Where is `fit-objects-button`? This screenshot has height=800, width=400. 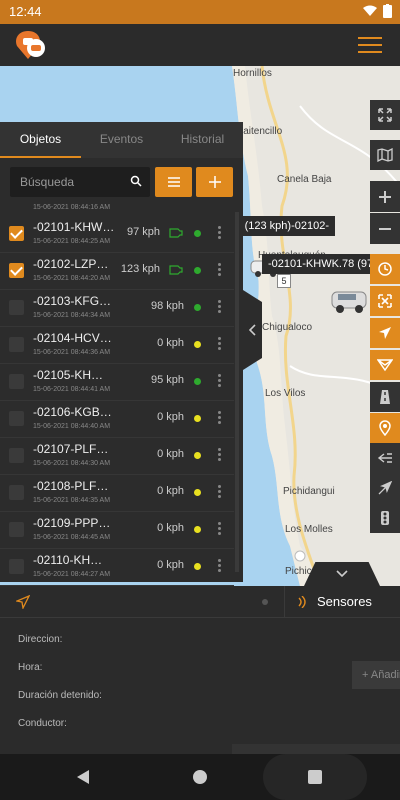 fit-objects-button is located at coordinates (385, 301).